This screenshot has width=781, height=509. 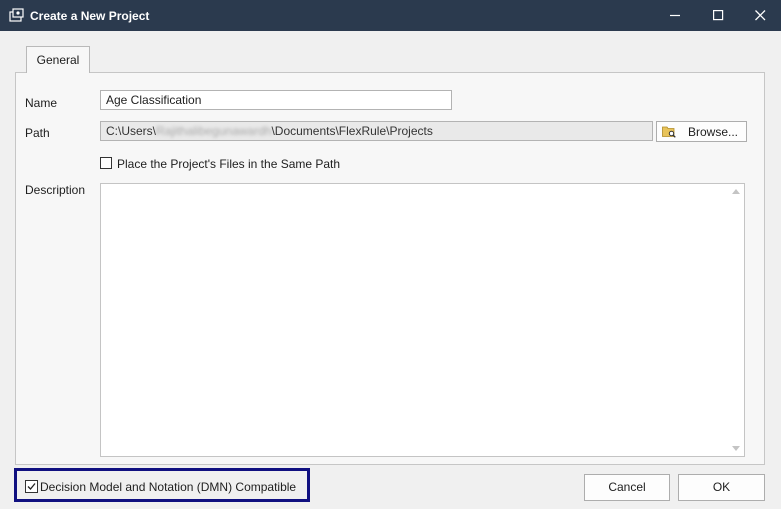 I want to click on name-label: Name, so click(x=41, y=103).